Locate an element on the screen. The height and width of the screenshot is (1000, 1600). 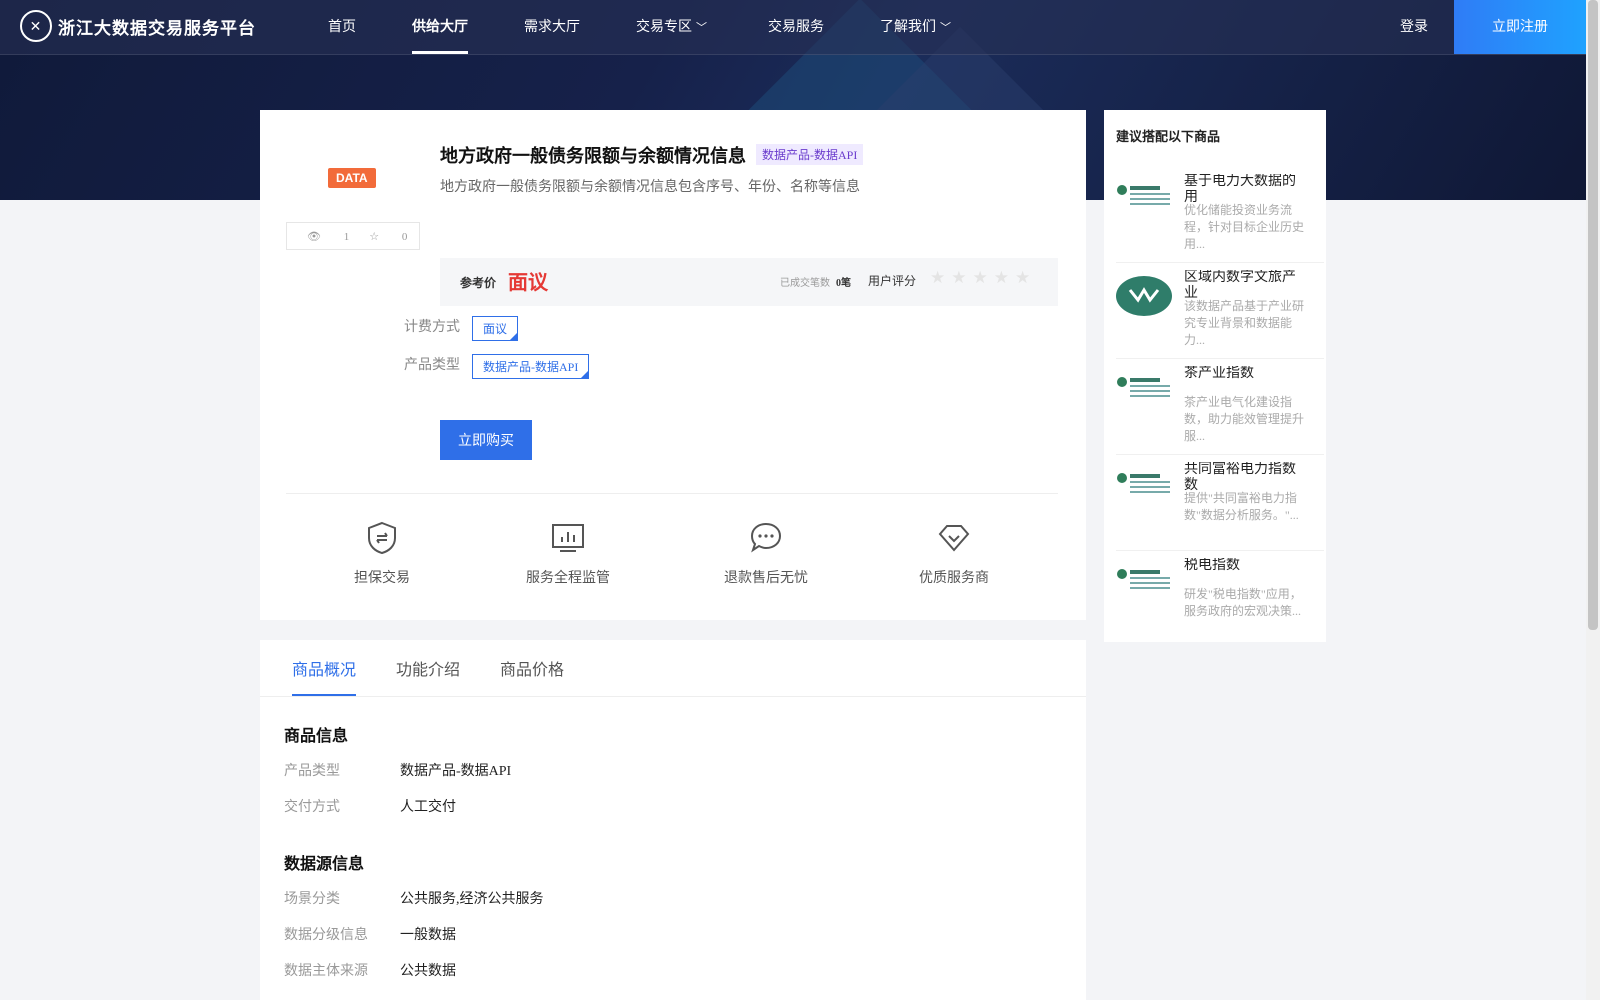
data-badge: DATA is located at coordinates (352, 178).